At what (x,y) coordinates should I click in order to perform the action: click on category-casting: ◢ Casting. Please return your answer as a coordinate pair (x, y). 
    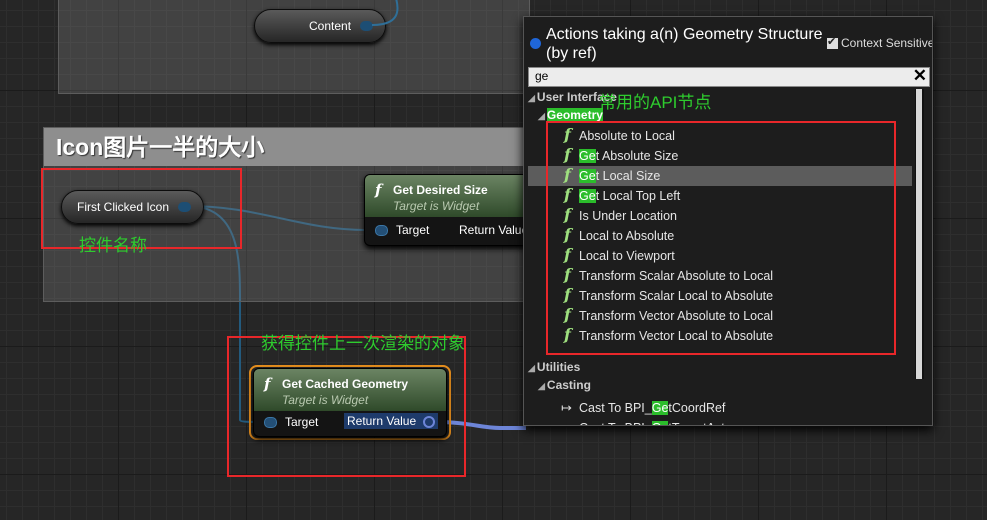
    Looking at the image, I should click on (564, 385).